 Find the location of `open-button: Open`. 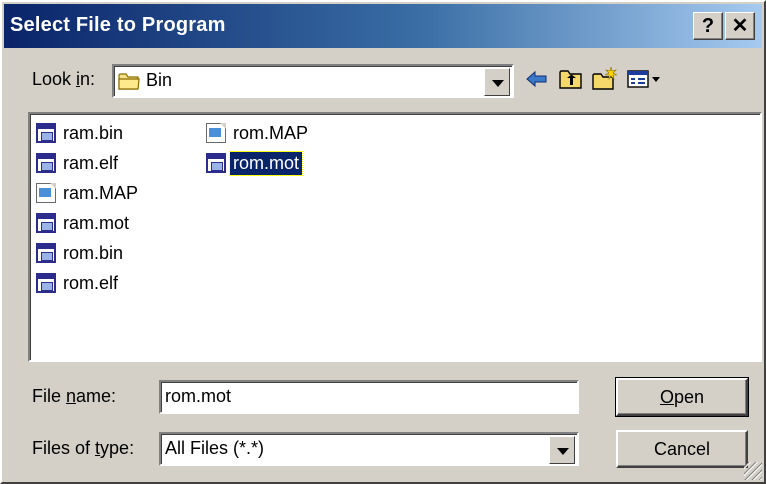

open-button: Open is located at coordinates (682, 397).